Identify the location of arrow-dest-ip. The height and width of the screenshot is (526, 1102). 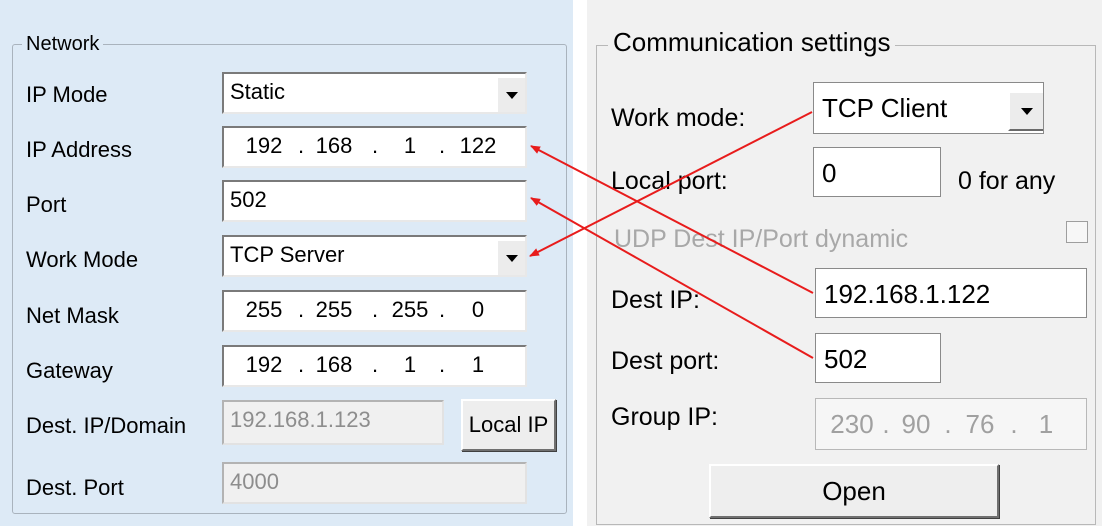
(672, 219).